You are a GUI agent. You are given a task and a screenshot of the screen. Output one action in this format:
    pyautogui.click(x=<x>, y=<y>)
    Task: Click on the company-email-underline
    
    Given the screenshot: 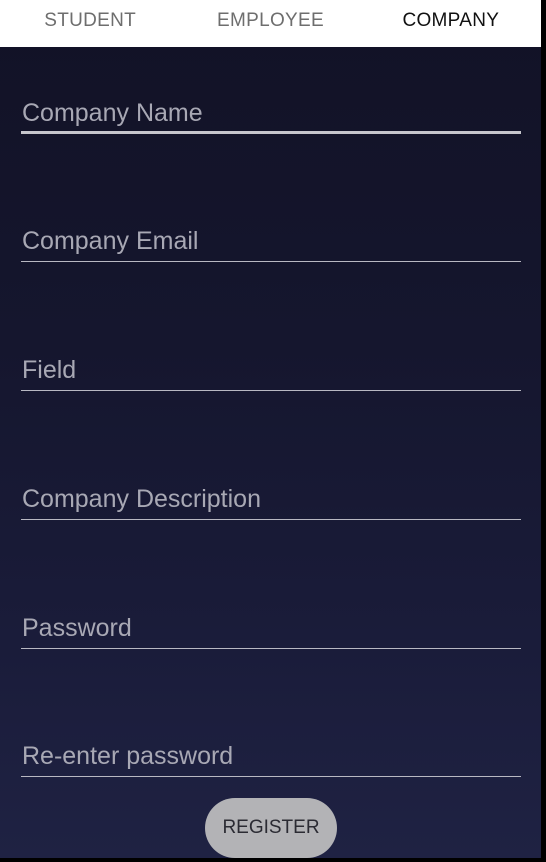 What is the action you would take?
    pyautogui.click(x=271, y=261)
    